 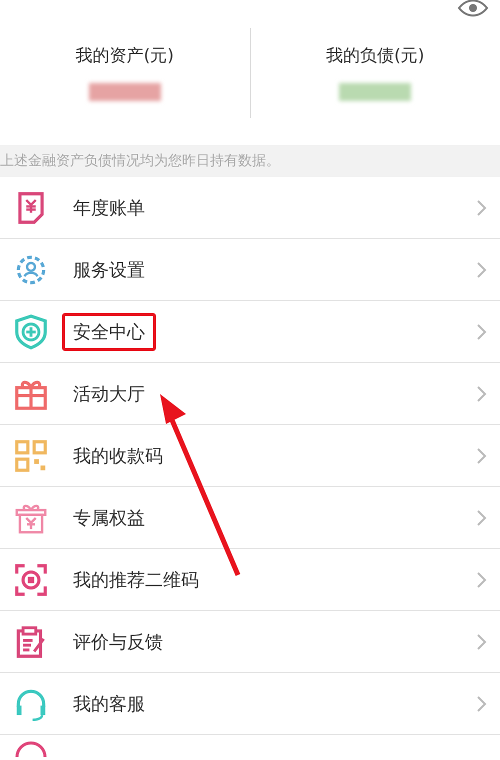 What do you see at coordinates (125, 56) in the screenshot?
I see `summary-label: 我的资产(元)` at bounding box center [125, 56].